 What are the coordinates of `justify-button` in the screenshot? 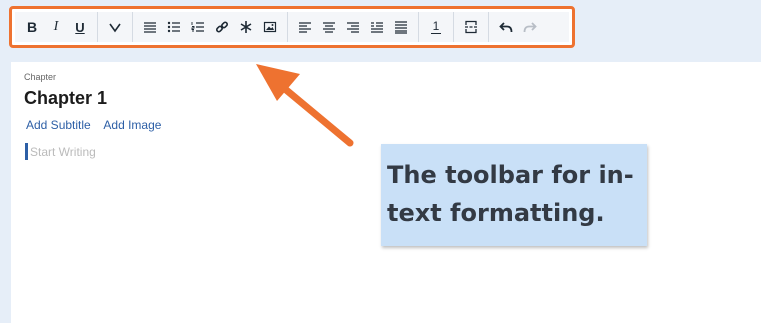 It's located at (401, 27).